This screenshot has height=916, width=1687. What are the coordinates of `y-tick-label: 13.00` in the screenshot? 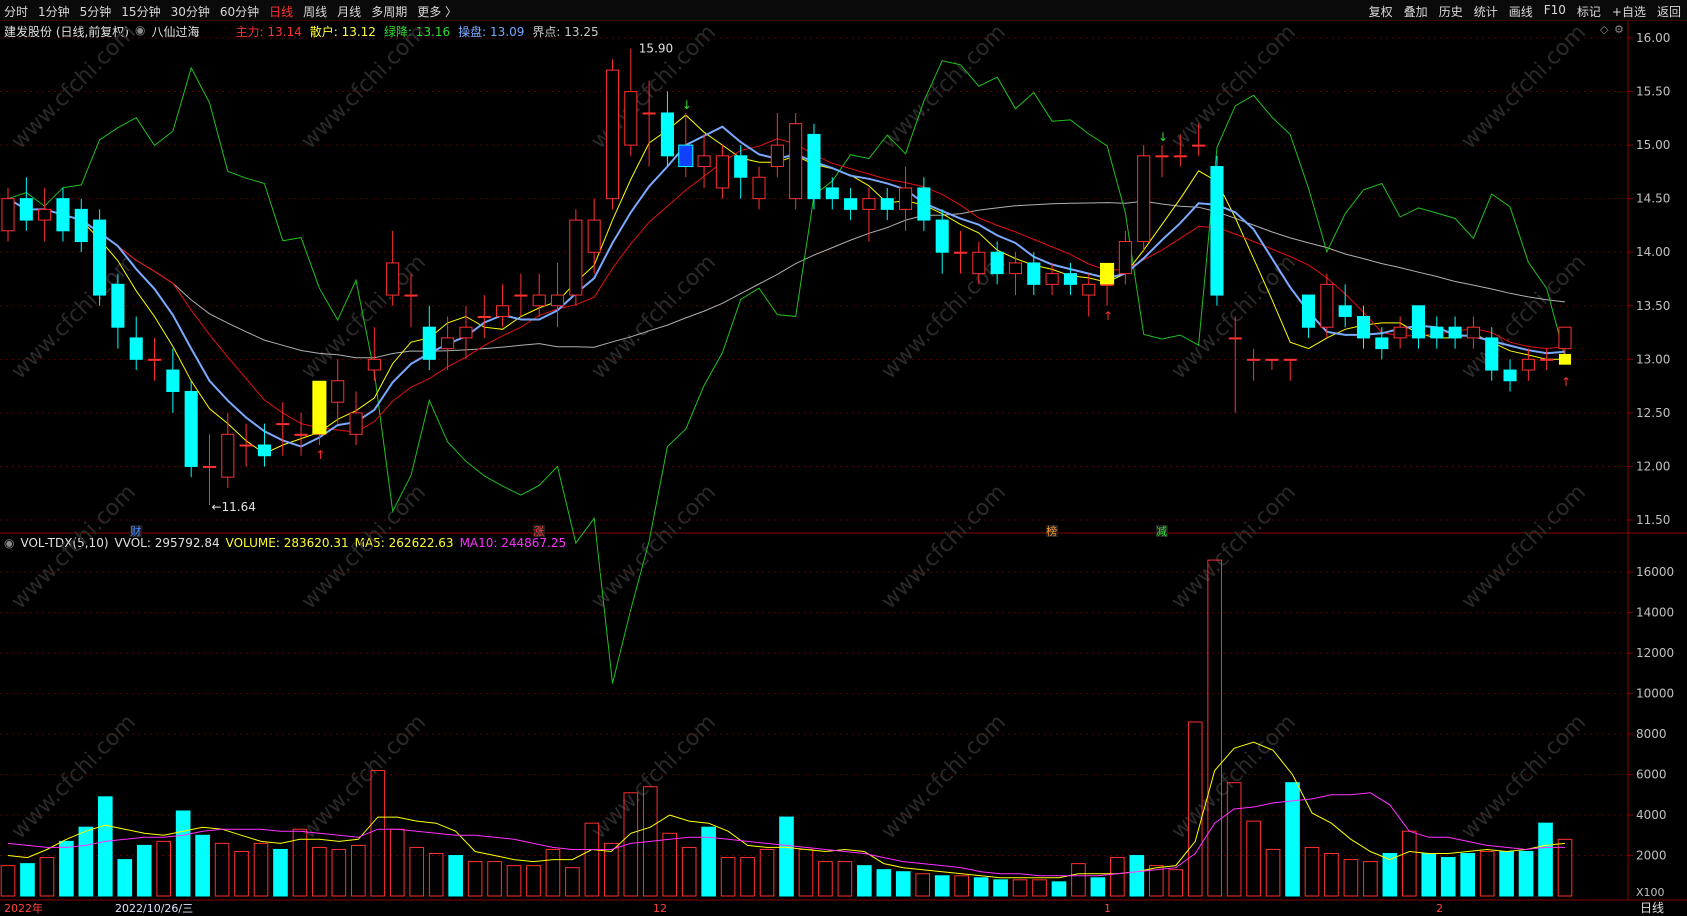 It's located at (1653, 359).